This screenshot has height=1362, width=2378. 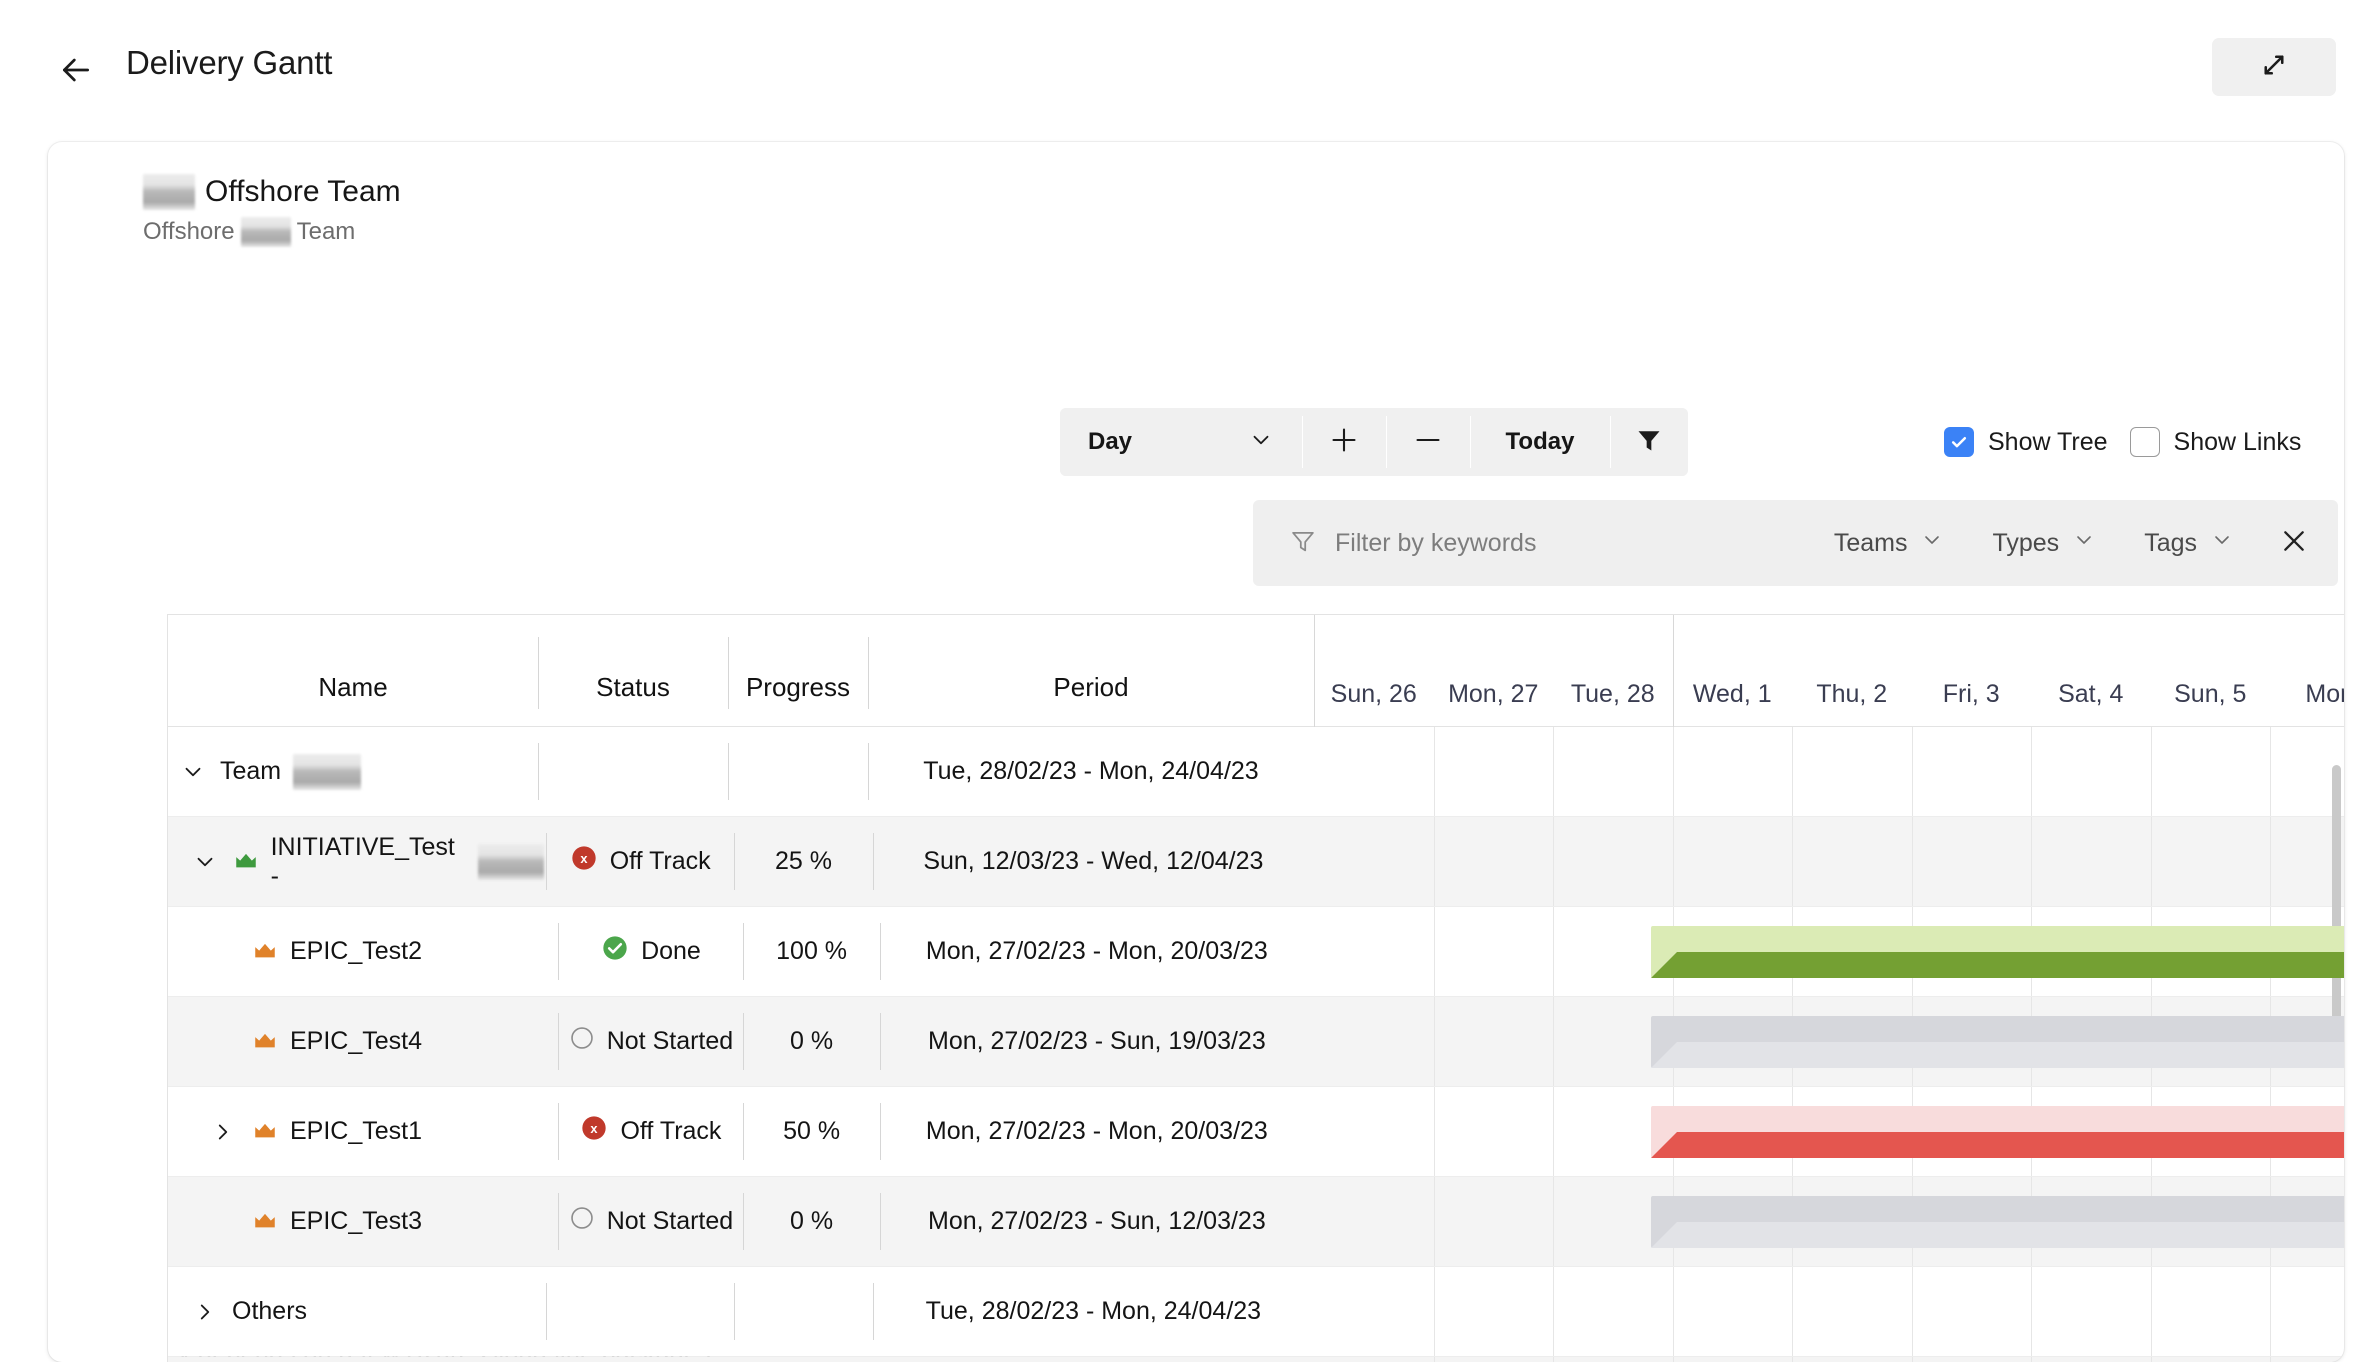 I want to click on table-row: Team Tue, 28/02/23 - Mon, 24/04/23, so click(x=1256, y=772).